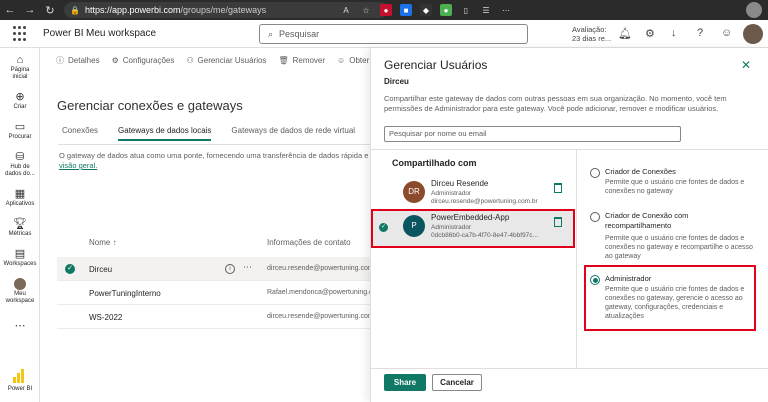 The width and height of the screenshot is (768, 402). I want to click on trial-label: Avaliação:, so click(589, 29).